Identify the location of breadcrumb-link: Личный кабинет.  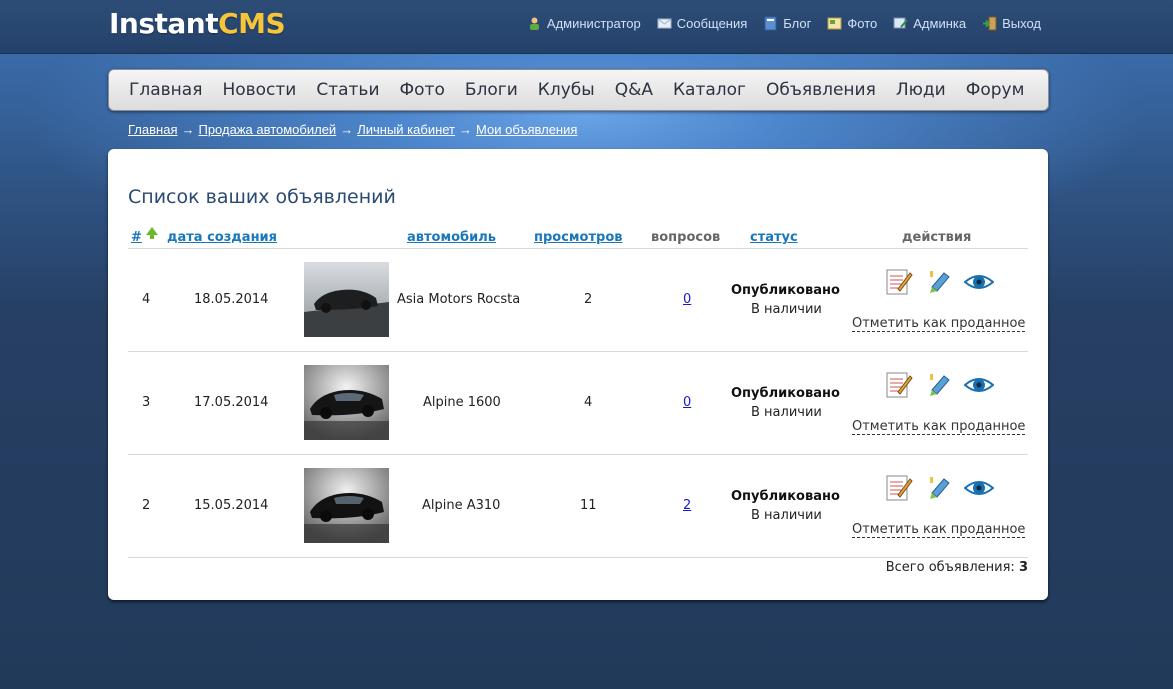
(406, 129).